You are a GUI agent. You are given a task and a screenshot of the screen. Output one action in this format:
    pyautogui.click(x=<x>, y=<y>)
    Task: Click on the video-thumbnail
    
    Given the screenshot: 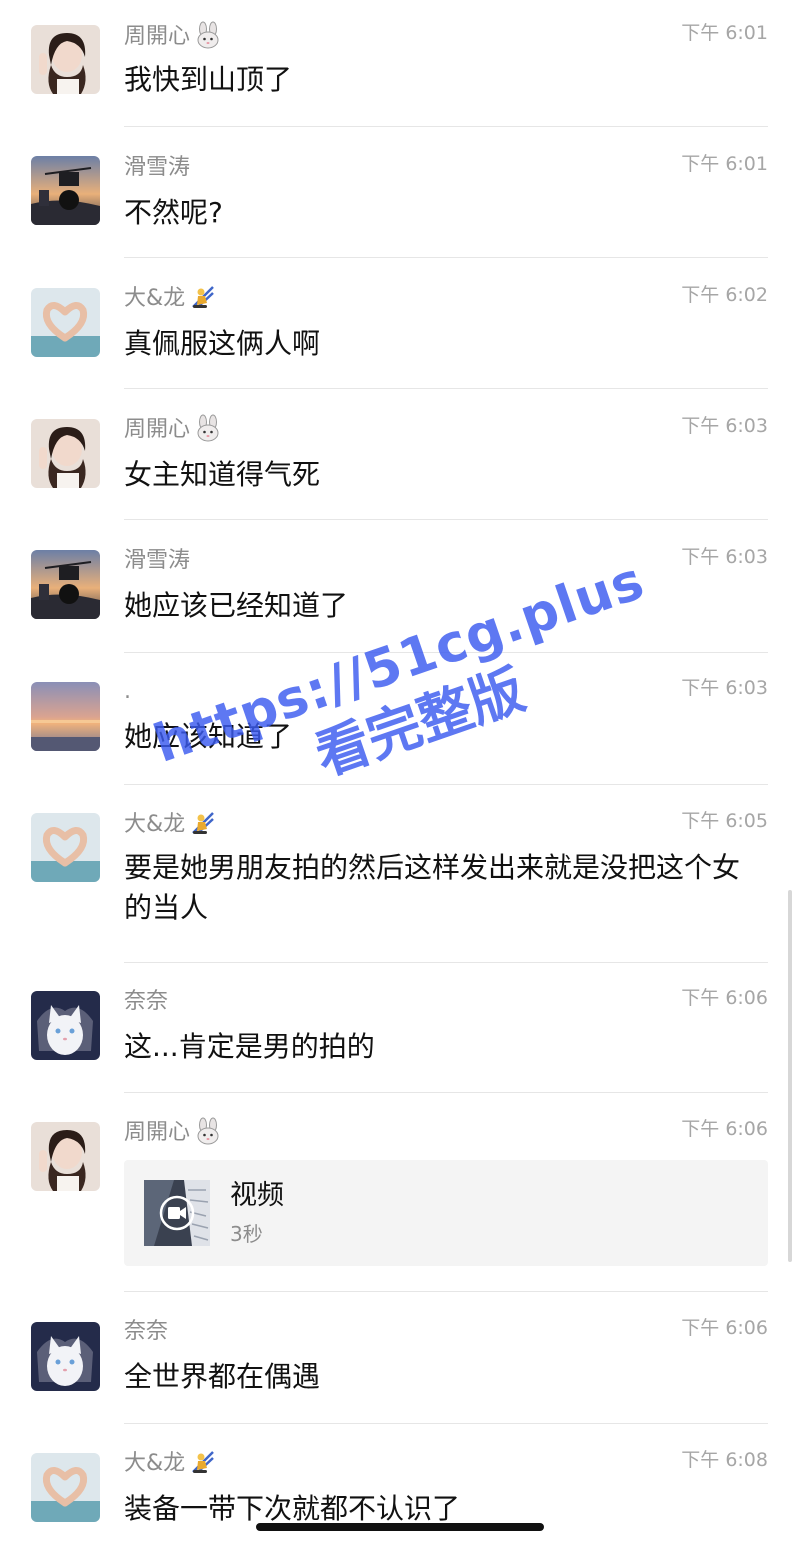 What is the action you would take?
    pyautogui.click(x=177, y=1213)
    